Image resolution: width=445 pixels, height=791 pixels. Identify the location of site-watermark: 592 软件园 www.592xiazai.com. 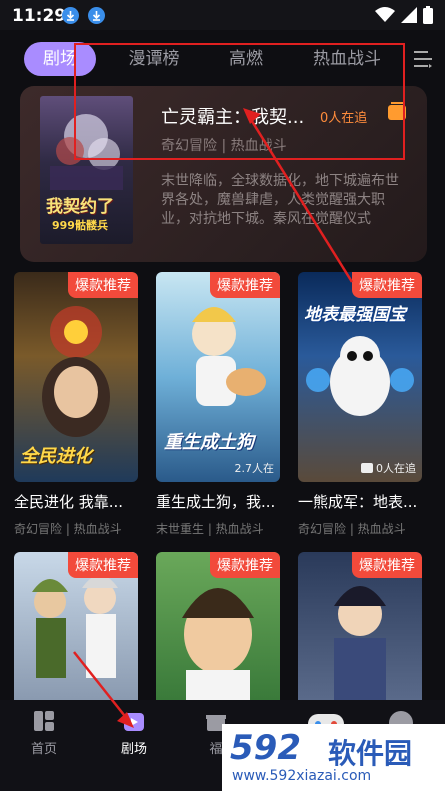
(333, 757).